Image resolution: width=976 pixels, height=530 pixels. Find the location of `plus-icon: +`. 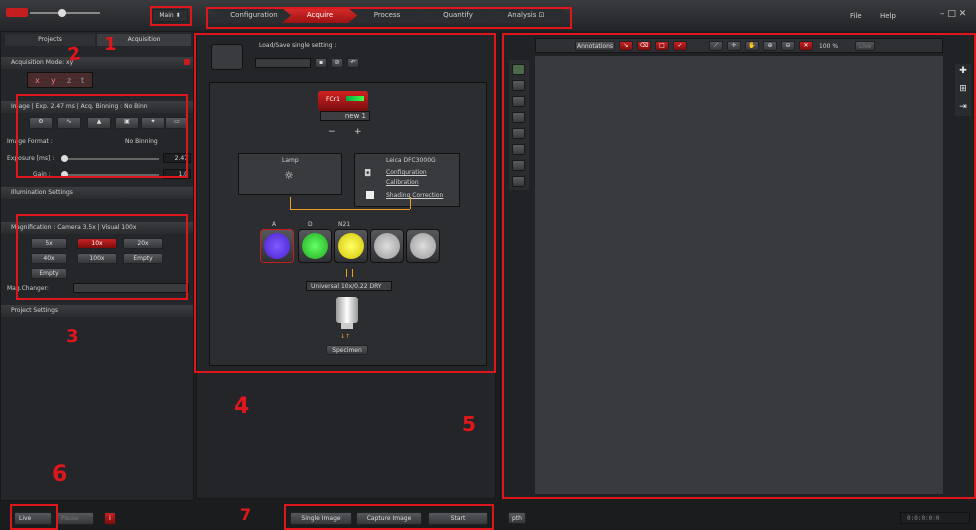

plus-icon: + is located at coordinates (358, 132).